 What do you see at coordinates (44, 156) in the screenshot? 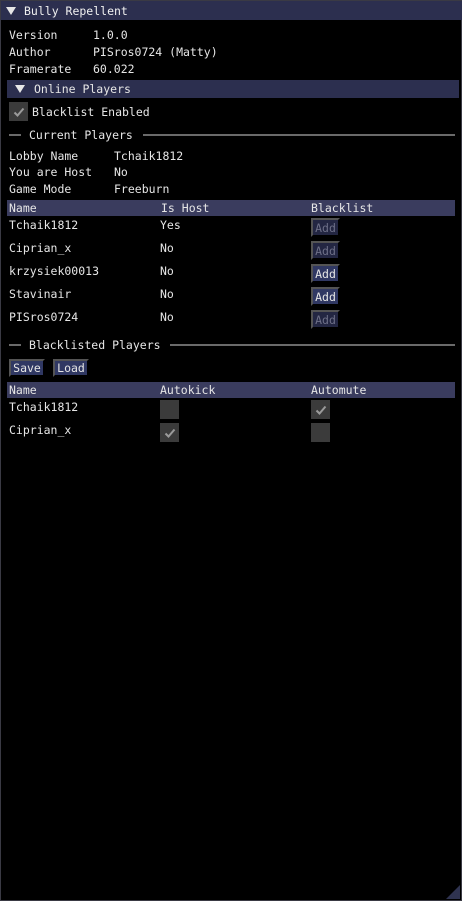
I see `lobby-name-label: Lobby Name` at bounding box center [44, 156].